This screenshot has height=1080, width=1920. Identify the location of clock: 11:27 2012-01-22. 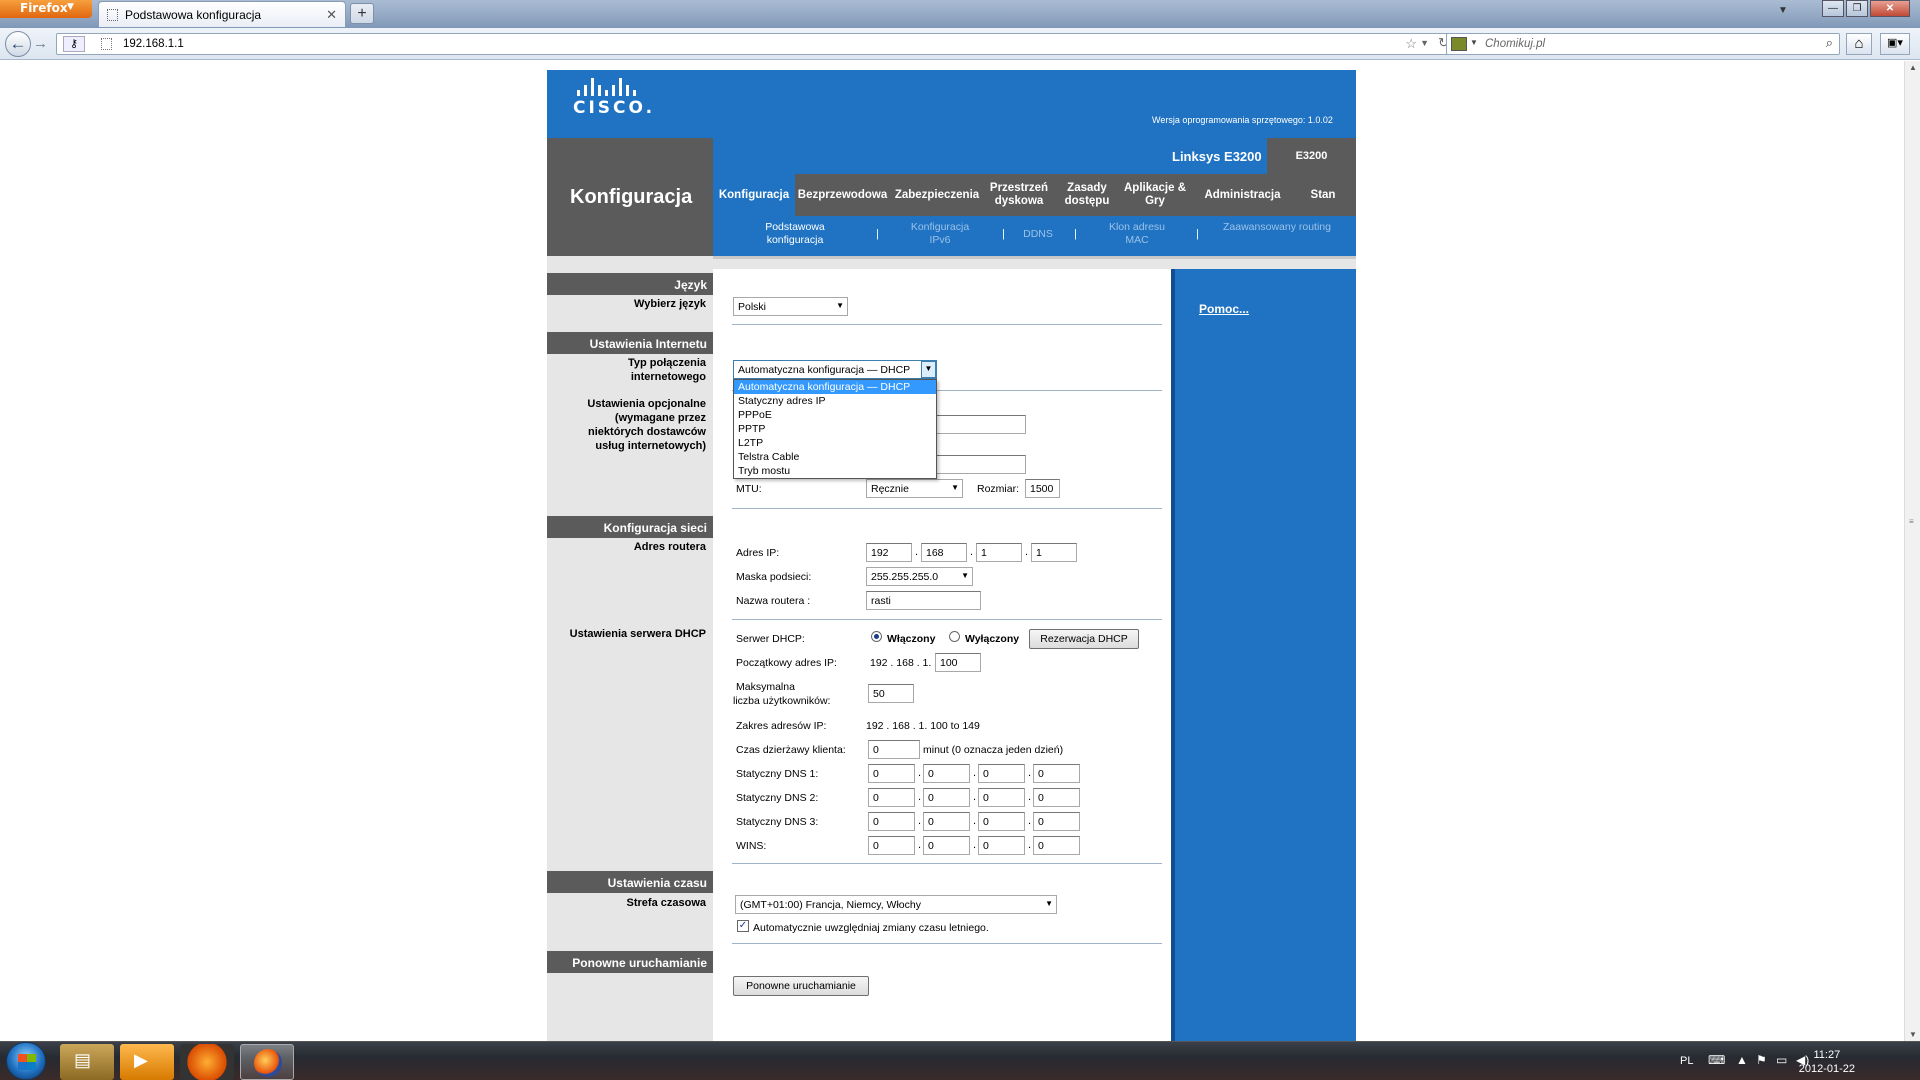
(1827, 1062).